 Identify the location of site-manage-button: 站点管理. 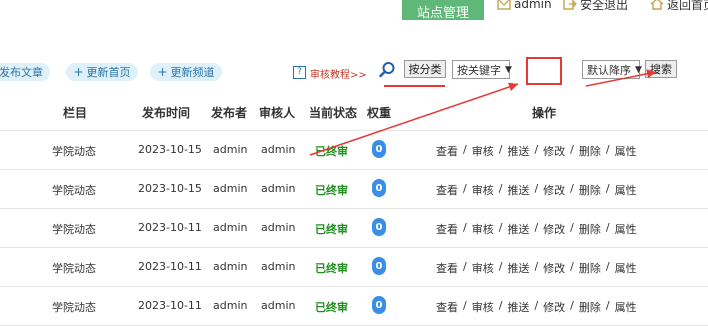
(443, 10).